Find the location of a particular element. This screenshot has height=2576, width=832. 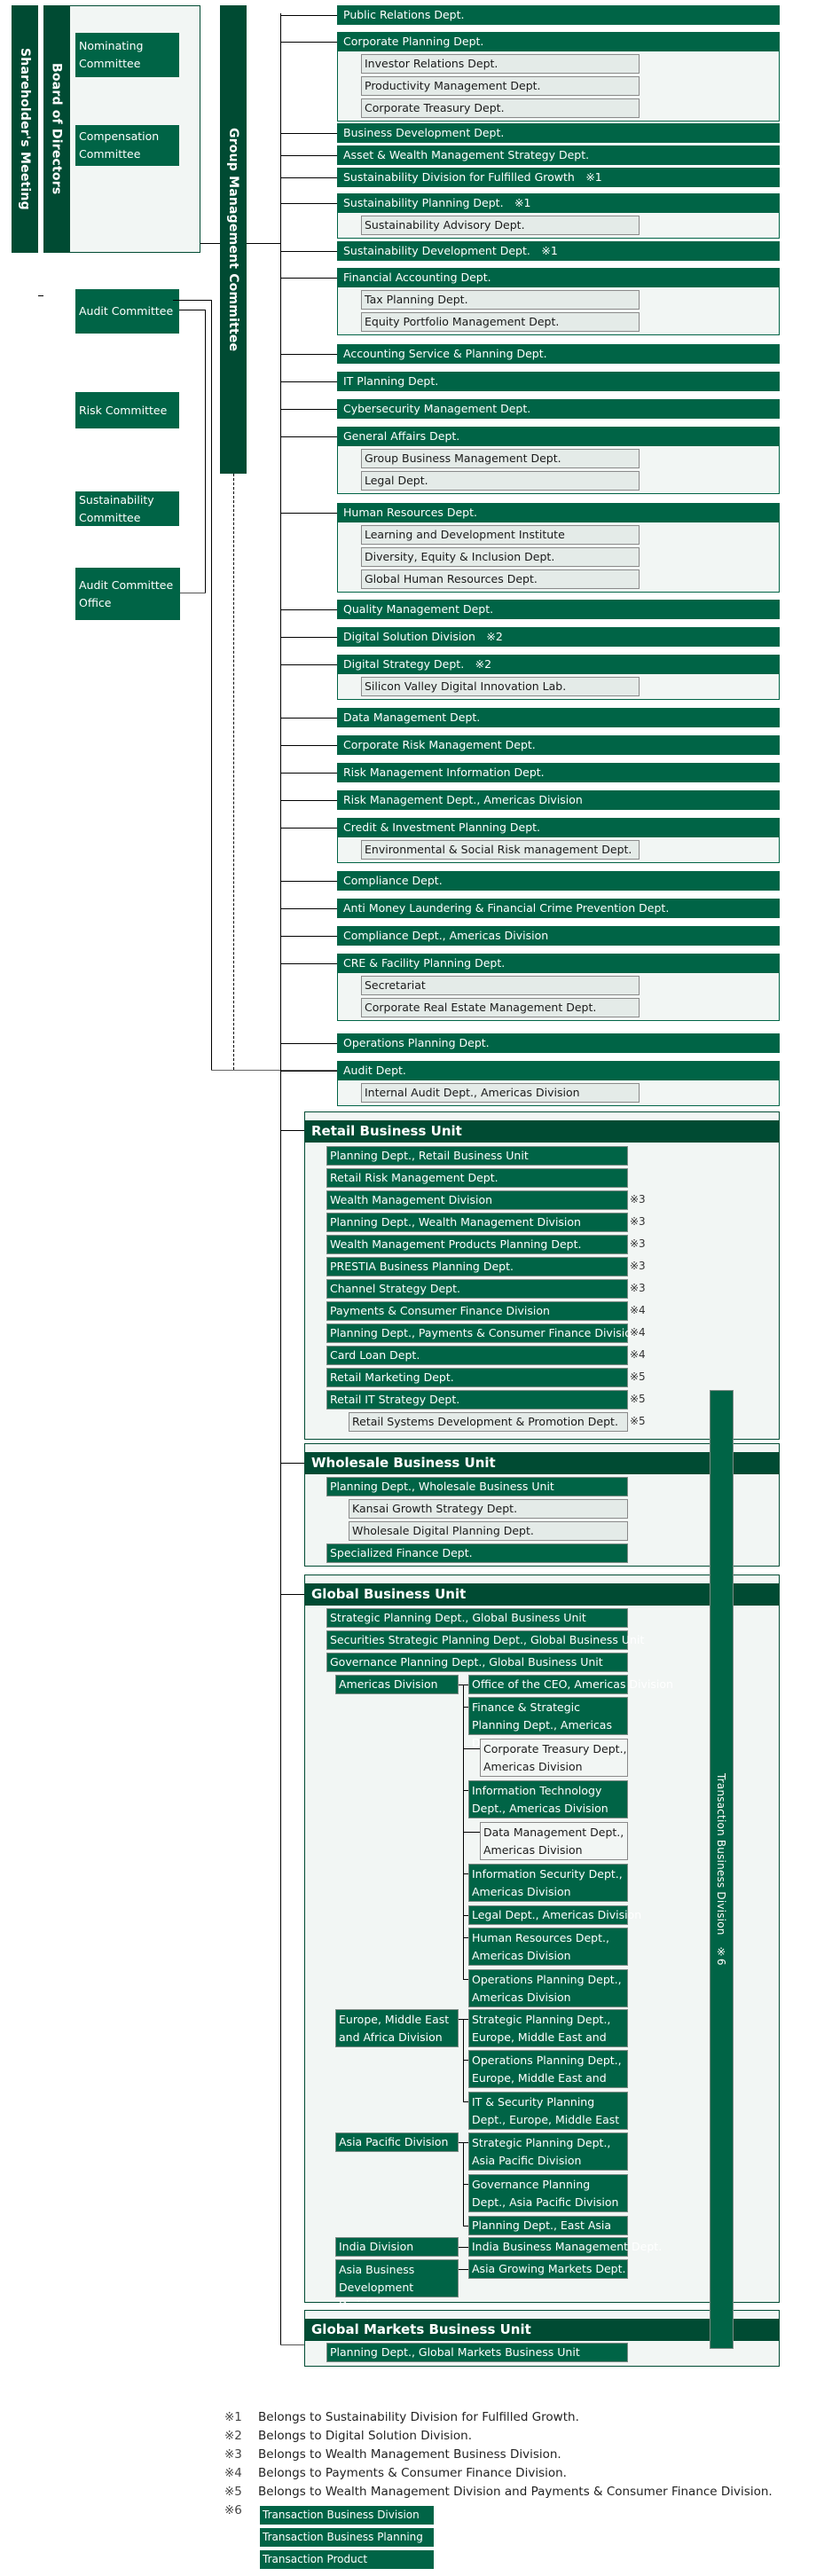

shareholders-meeting: Shareholder's Meeting is located at coordinates (25, 129).